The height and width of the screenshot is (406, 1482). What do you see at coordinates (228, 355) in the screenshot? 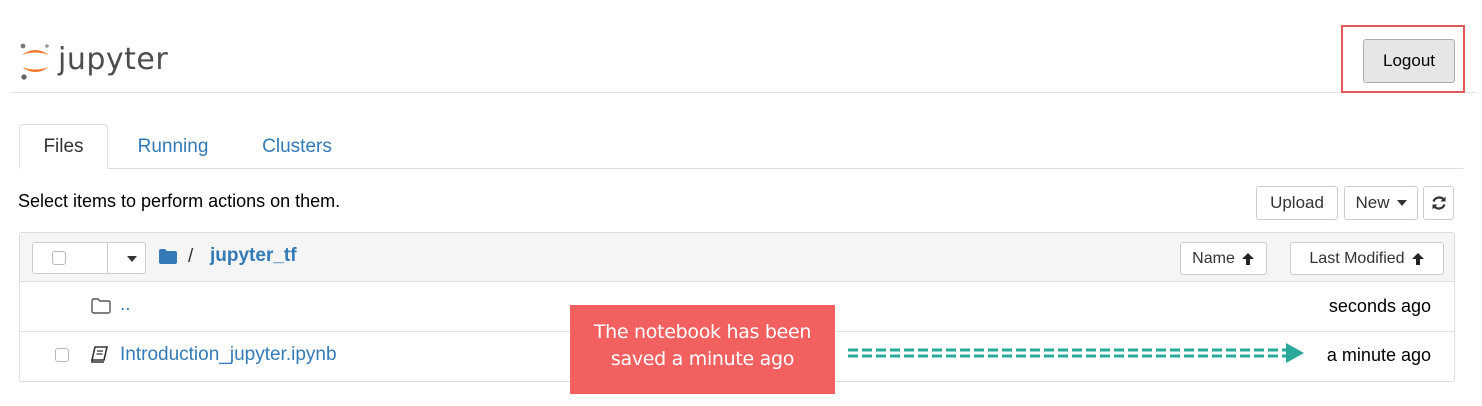
I see `notebook-file-link: Introduction_jupyter.ipynb` at bounding box center [228, 355].